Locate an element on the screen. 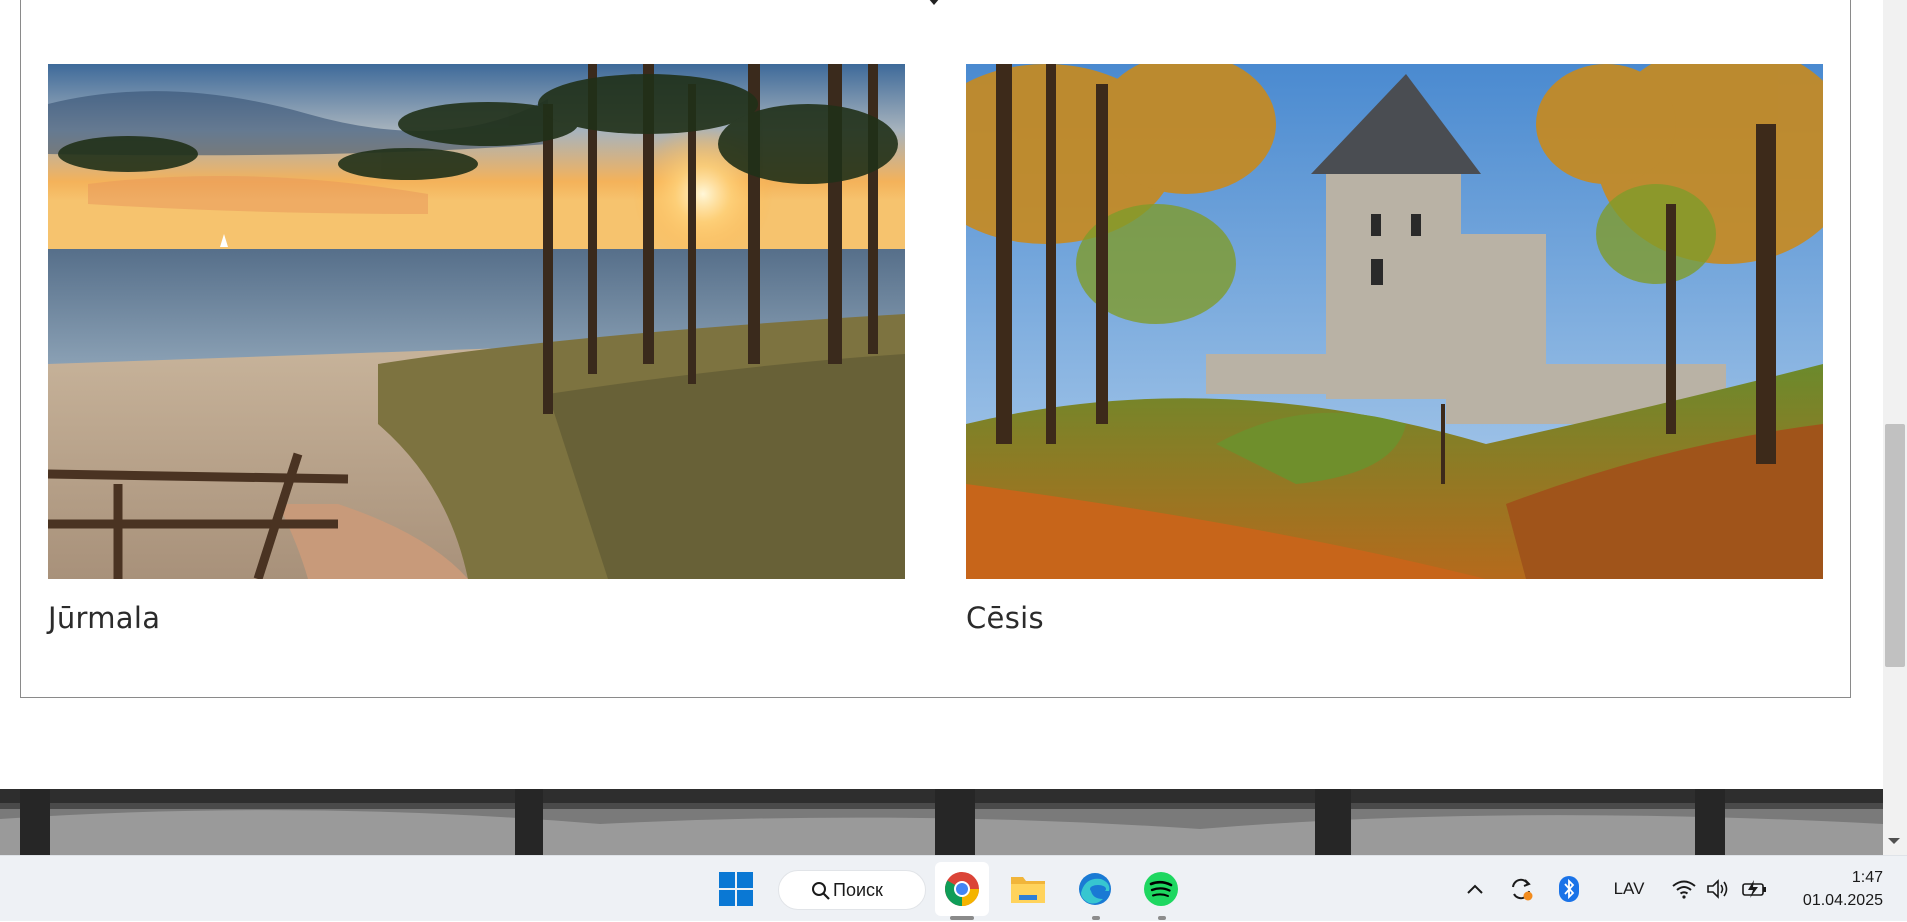 This screenshot has width=1907, height=922. bluetooth-icon is located at coordinates (1569, 889).